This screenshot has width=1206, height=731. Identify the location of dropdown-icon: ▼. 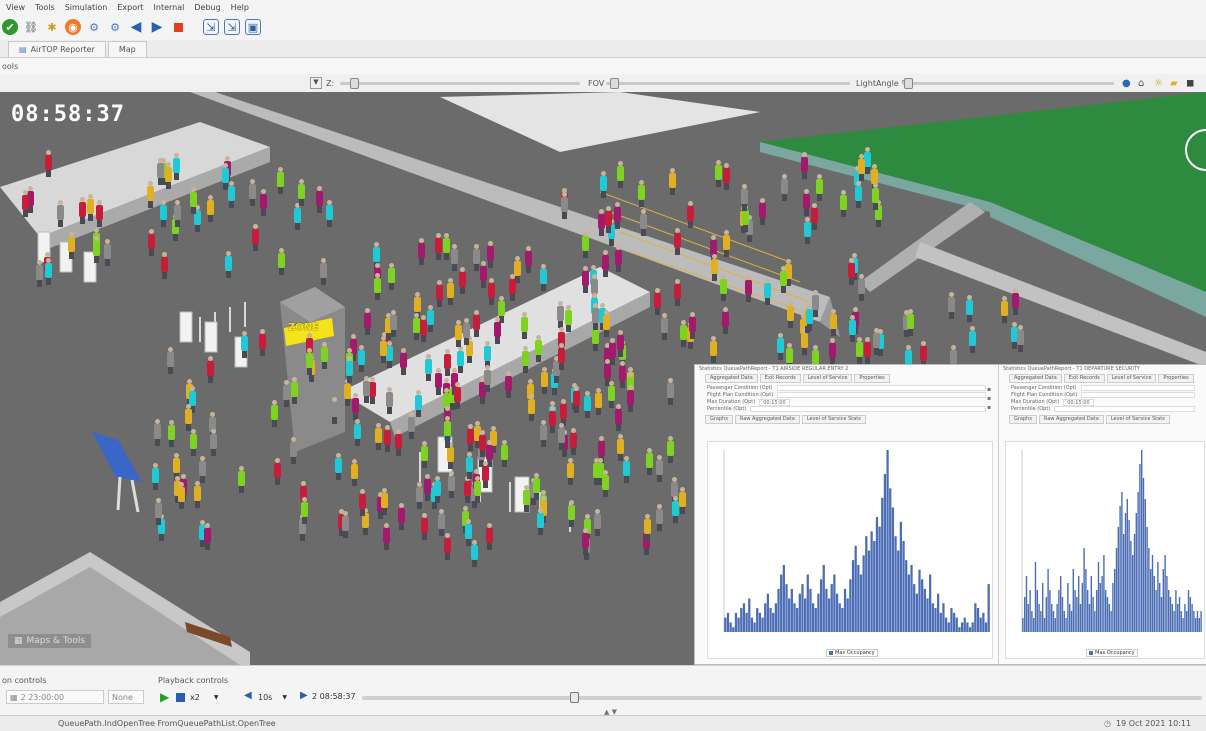
(316, 83).